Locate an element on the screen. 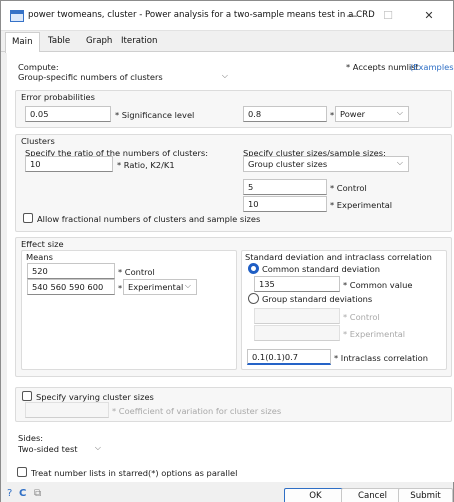  parallel-checkbox is located at coordinates (22, 472).